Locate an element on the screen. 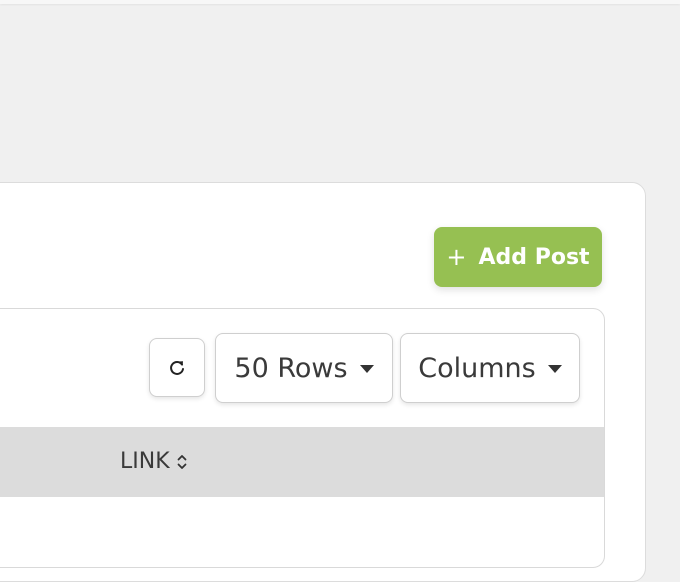 This screenshot has width=680, height=582. column-header-link-label: LINK is located at coordinates (145, 461).